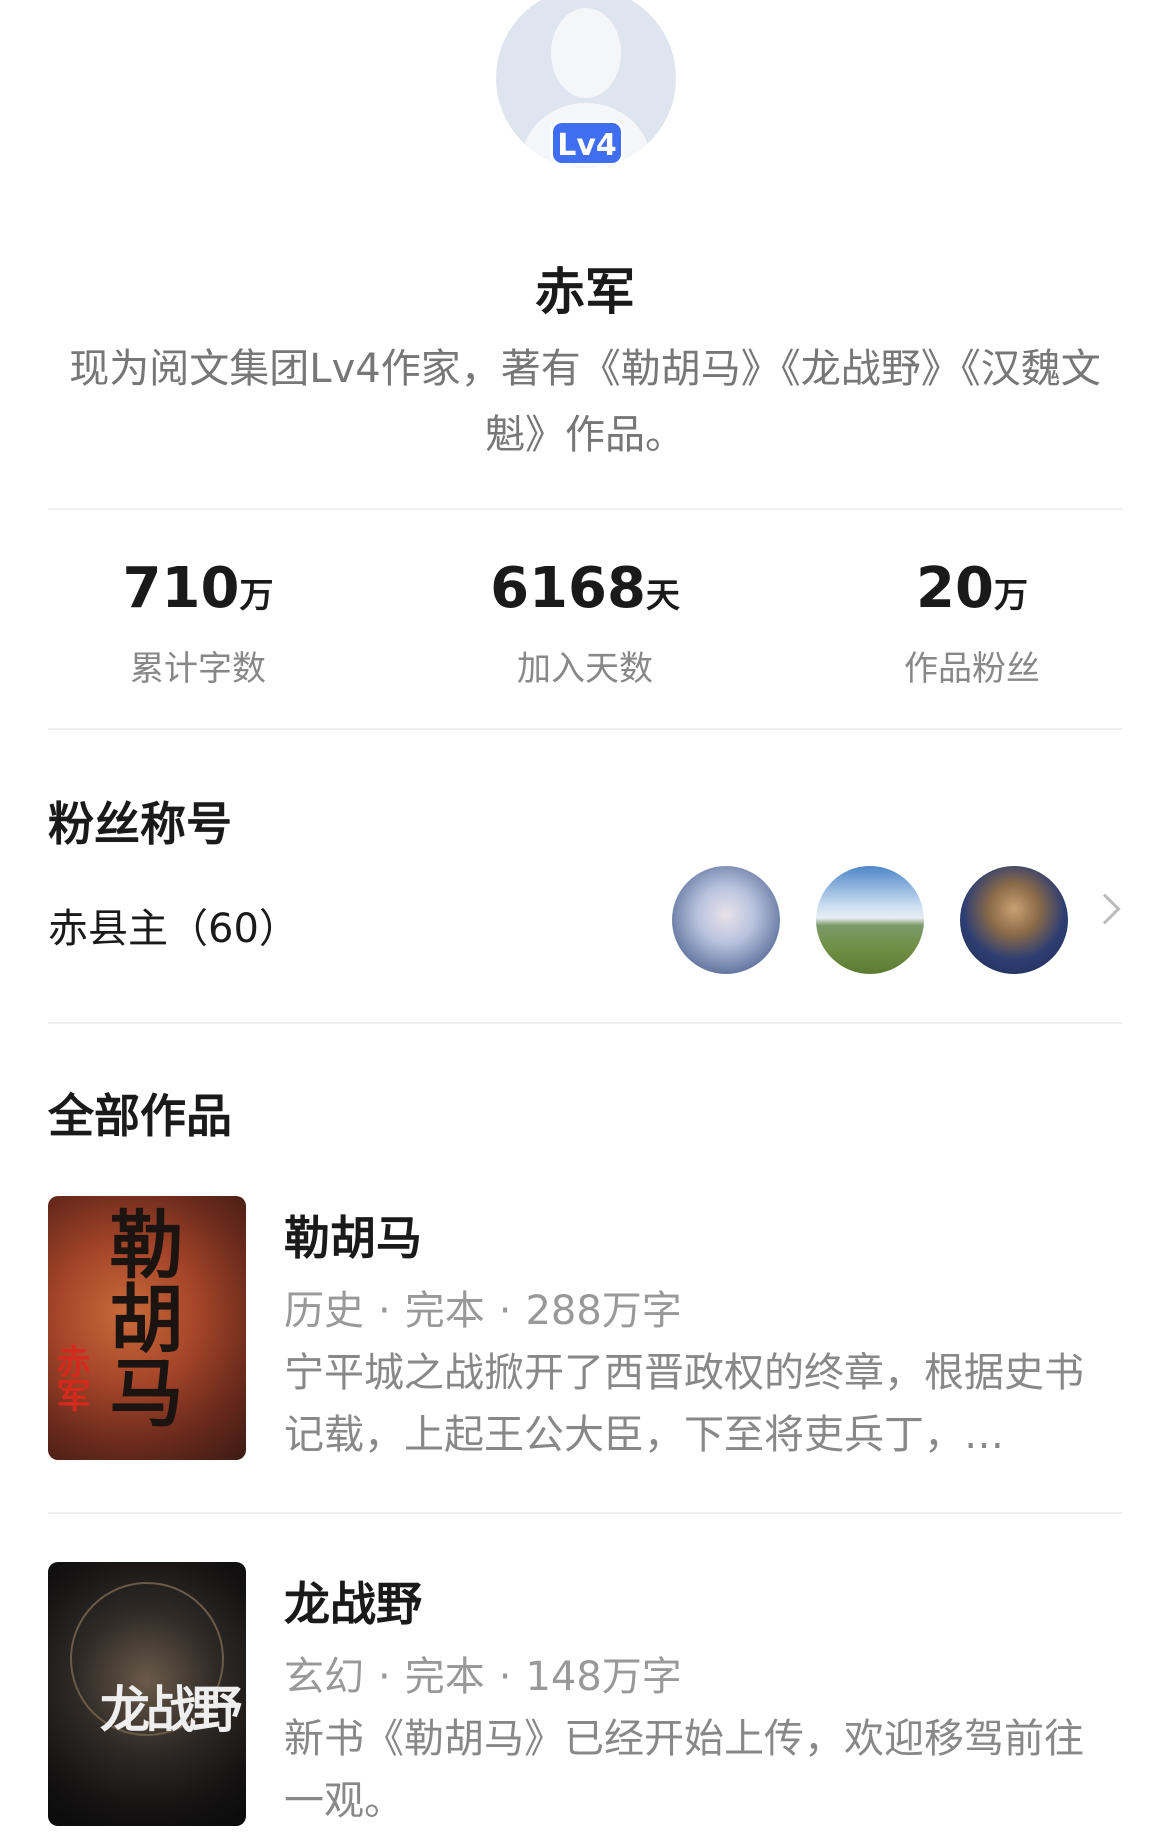  What do you see at coordinates (324, 1677) in the screenshot?
I see `book-genre: 玄幻` at bounding box center [324, 1677].